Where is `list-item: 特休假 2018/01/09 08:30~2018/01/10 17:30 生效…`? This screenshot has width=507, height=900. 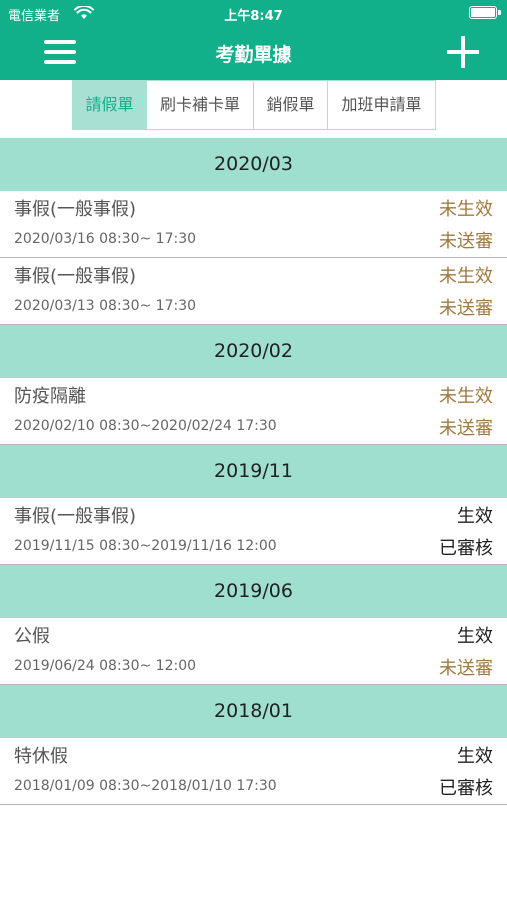 list-item: 特休假 2018/01/09 08:30~2018/01/10 17:30 生效… is located at coordinates (253, 771).